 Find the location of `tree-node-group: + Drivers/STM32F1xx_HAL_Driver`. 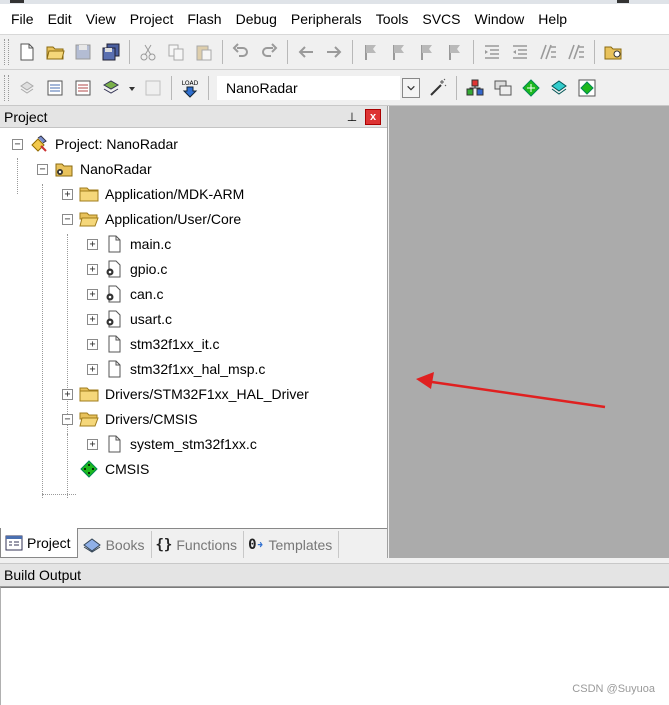

tree-node-group: + Drivers/STM32F1xx_HAL_Driver is located at coordinates (185, 394).